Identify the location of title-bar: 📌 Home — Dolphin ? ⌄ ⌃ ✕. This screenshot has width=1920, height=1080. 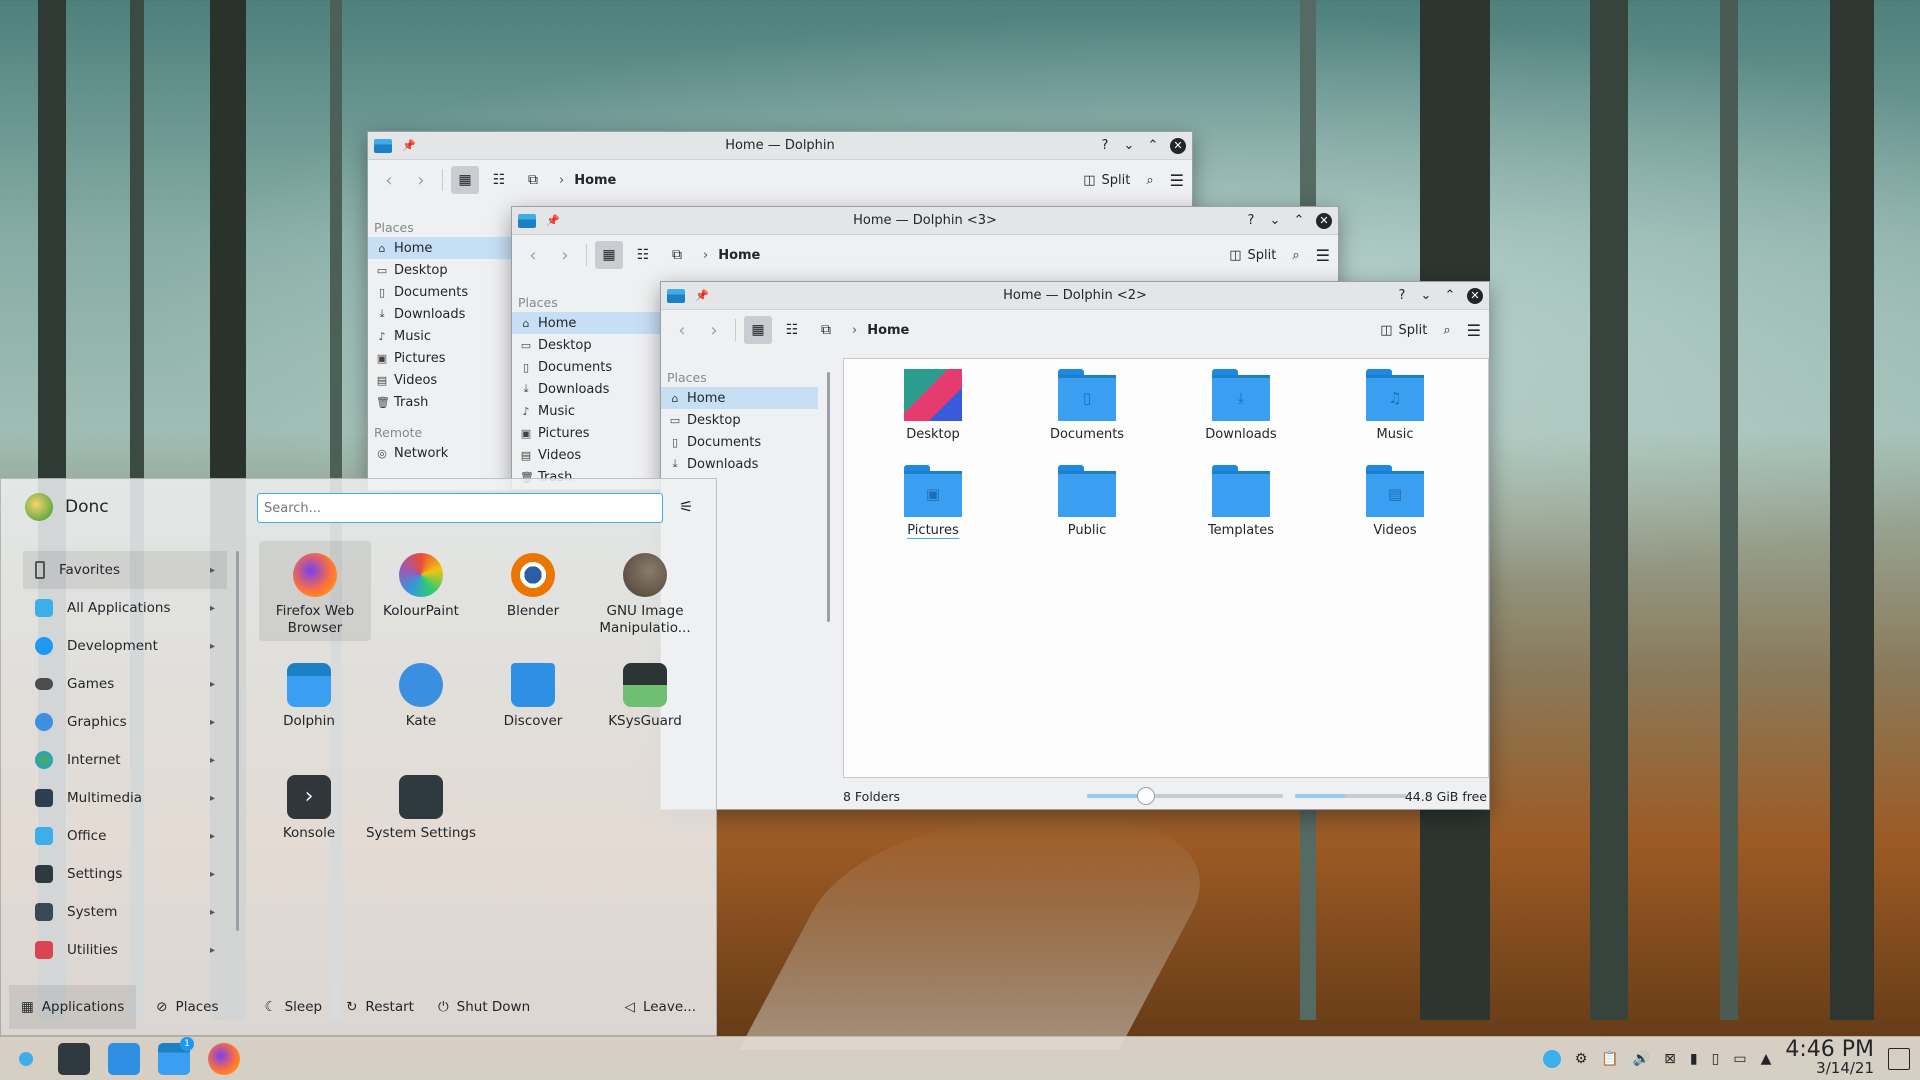
(780, 146).